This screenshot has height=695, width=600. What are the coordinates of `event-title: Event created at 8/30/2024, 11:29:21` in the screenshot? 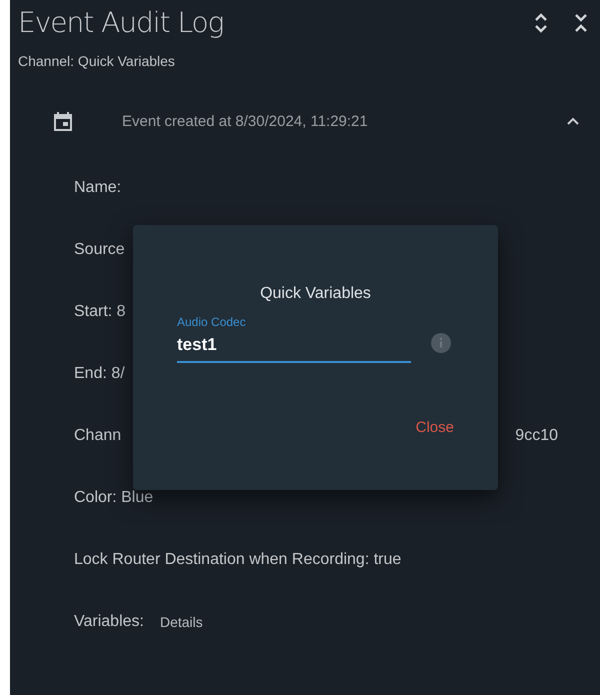 It's located at (245, 121).